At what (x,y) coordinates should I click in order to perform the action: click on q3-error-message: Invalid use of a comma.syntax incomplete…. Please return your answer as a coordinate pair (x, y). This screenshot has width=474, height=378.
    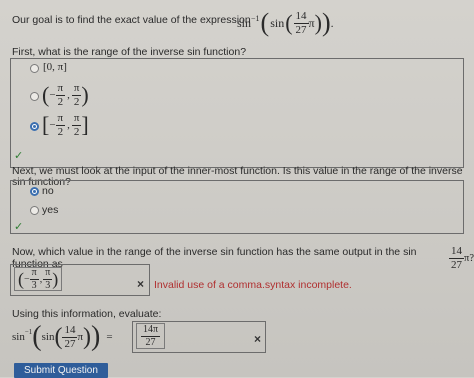
    Looking at the image, I should click on (253, 285).